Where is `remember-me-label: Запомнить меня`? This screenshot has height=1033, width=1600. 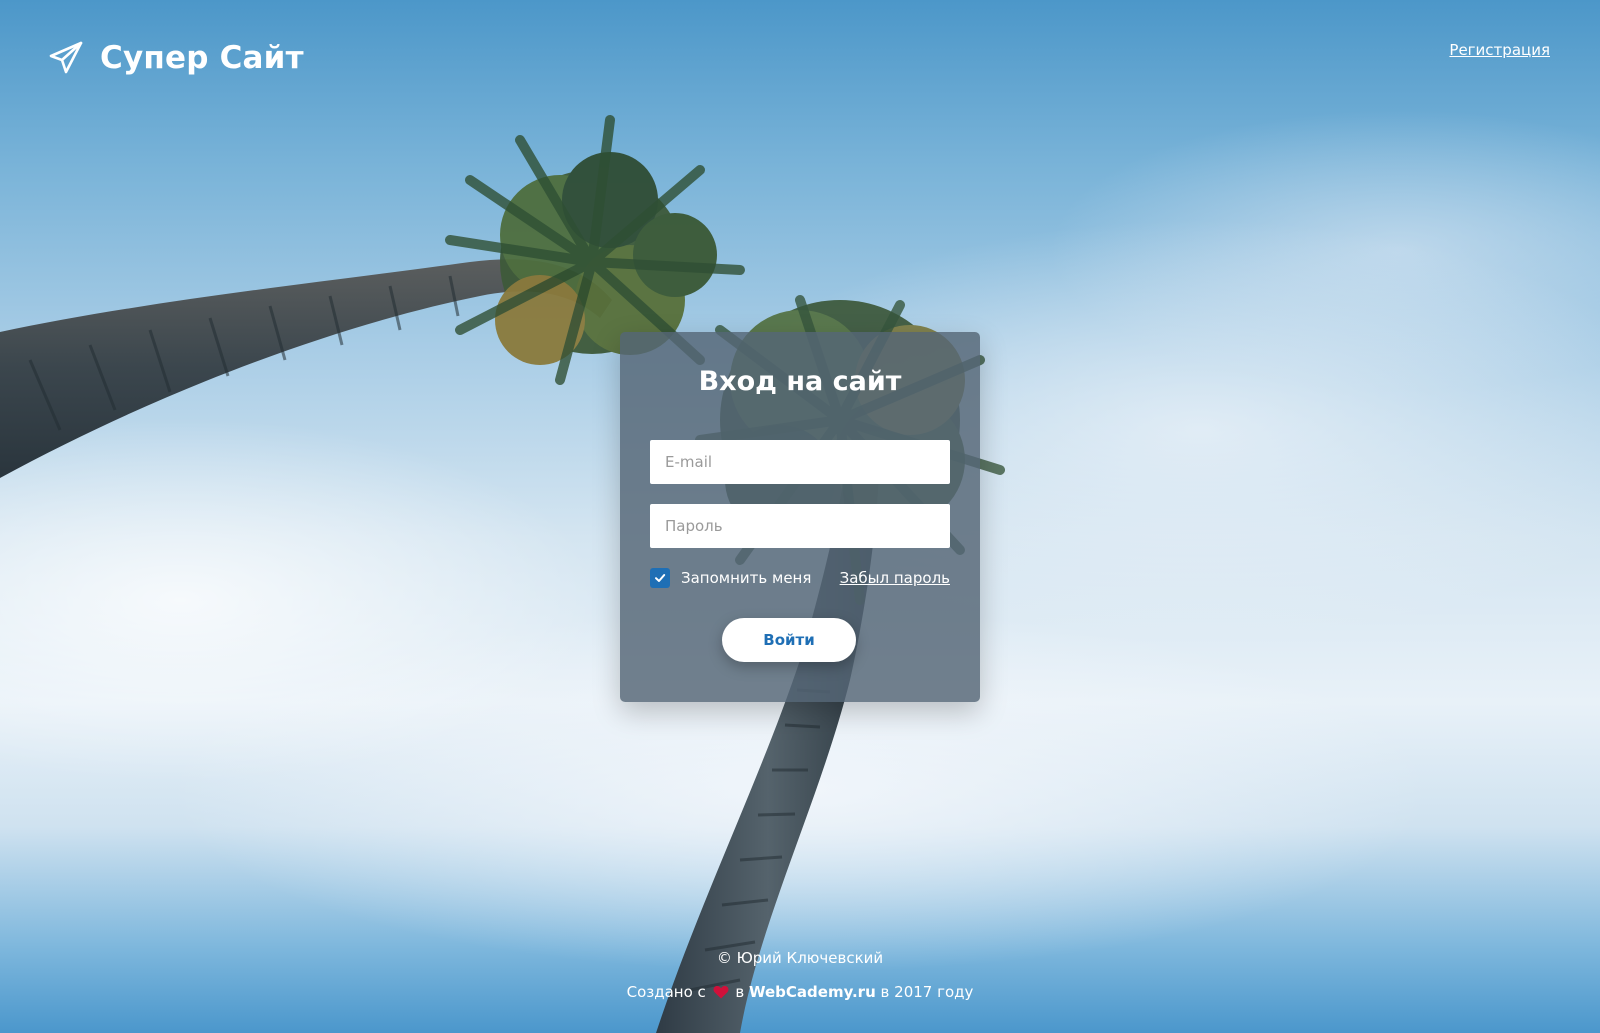 remember-me-label: Запомнить меня is located at coordinates (746, 578).